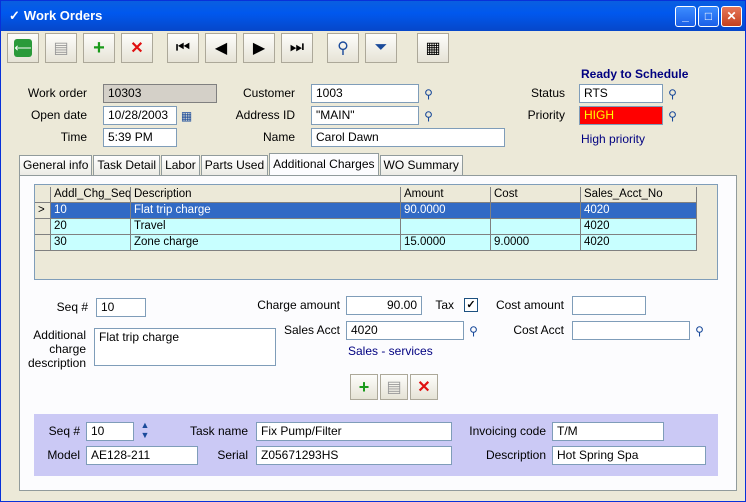 This screenshot has height=502, width=746. I want to click on tab-task-detail: Task Detail, so click(127, 165).